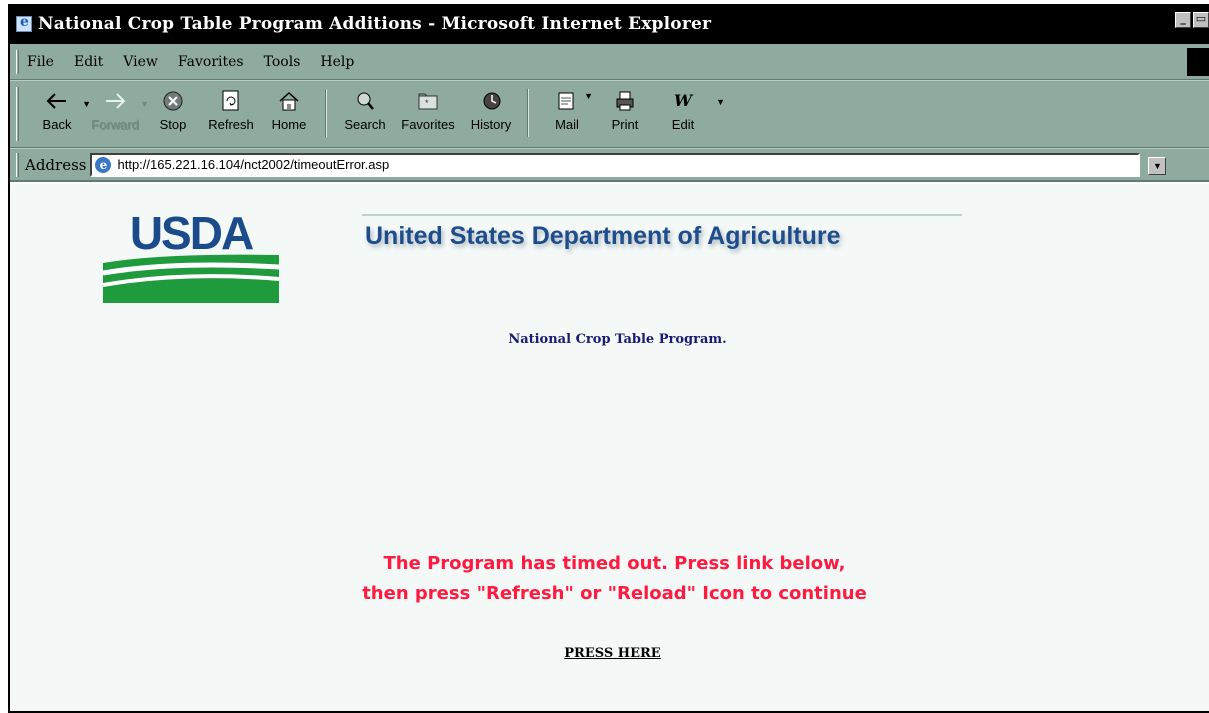 This screenshot has height=713, width=1209. What do you see at coordinates (173, 101) in the screenshot?
I see `stop-icon` at bounding box center [173, 101].